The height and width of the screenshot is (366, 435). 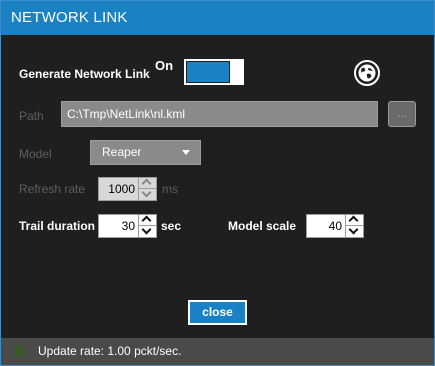 What do you see at coordinates (164, 65) in the screenshot?
I see `toggle-state-label: On` at bounding box center [164, 65].